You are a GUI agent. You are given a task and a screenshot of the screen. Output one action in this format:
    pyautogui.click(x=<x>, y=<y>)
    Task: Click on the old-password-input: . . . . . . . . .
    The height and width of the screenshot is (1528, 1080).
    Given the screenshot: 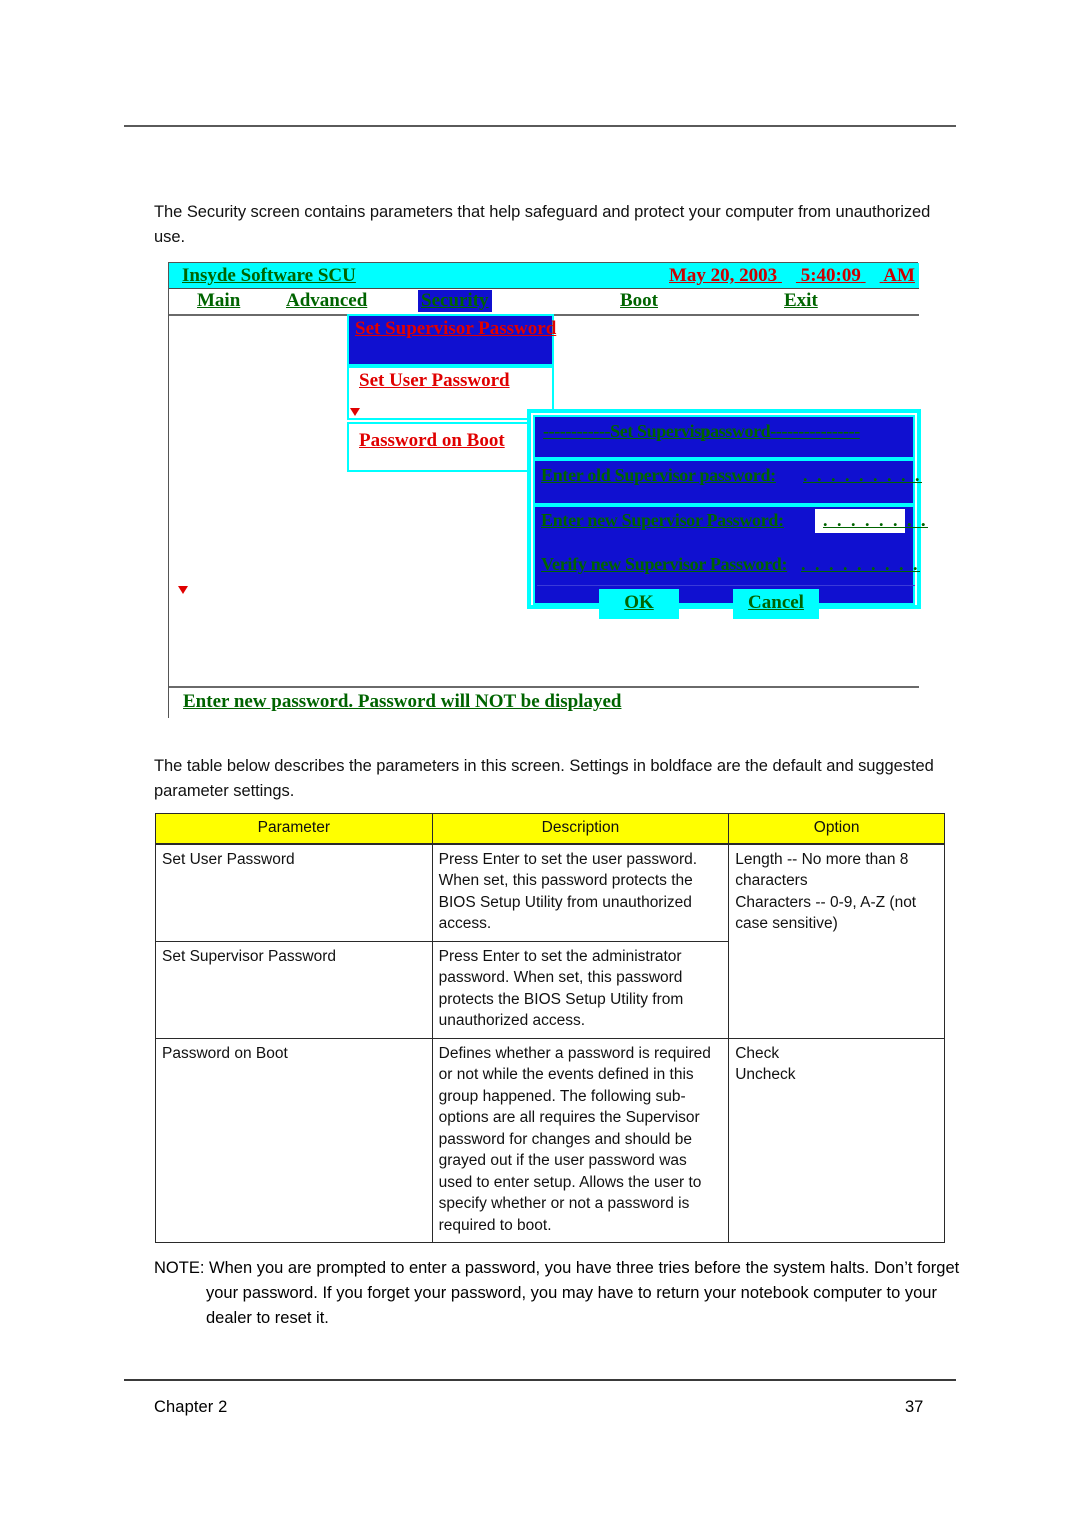 What is the action you would take?
    pyautogui.click(x=862, y=475)
    